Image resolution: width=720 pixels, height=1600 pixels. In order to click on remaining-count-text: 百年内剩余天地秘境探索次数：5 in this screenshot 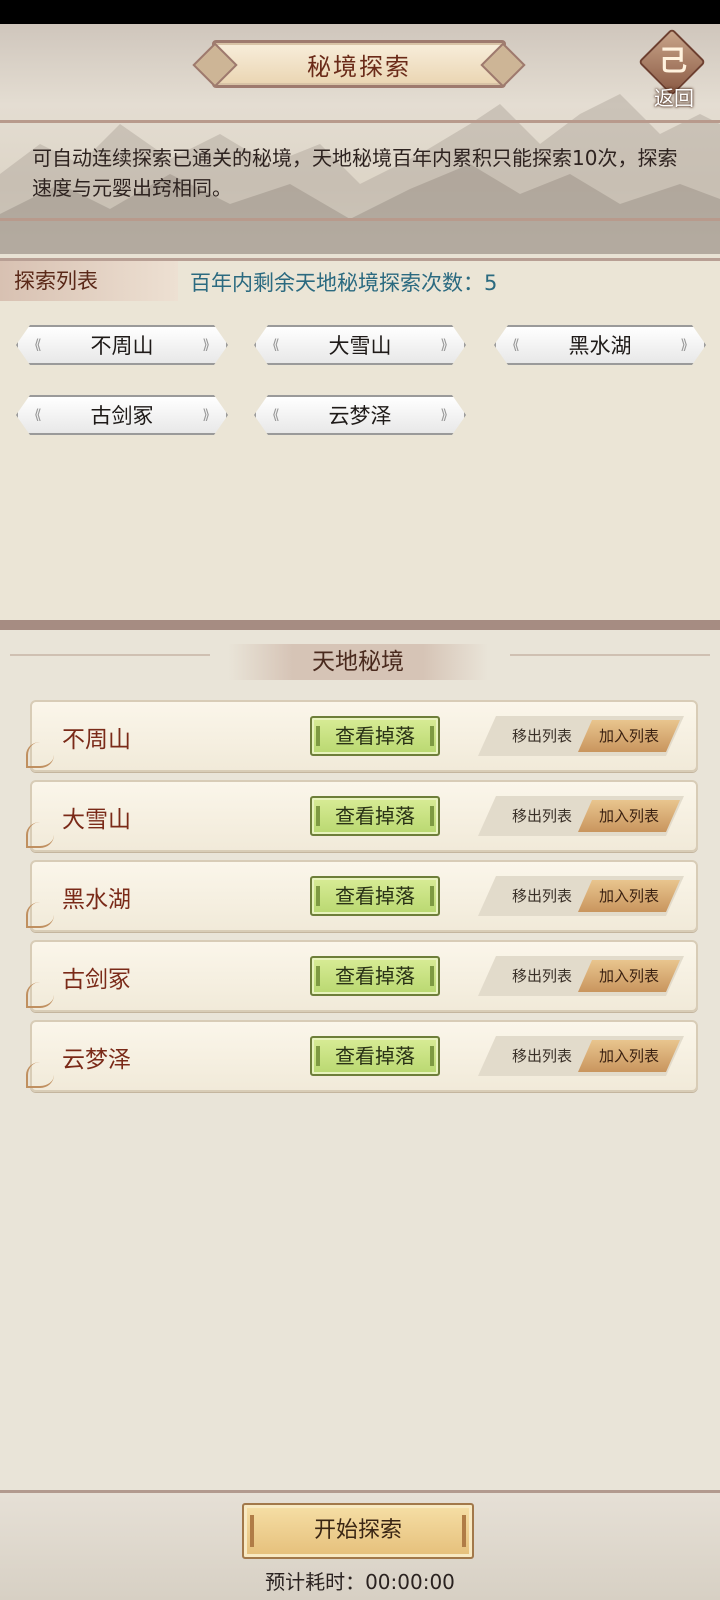, I will do `click(344, 283)`.